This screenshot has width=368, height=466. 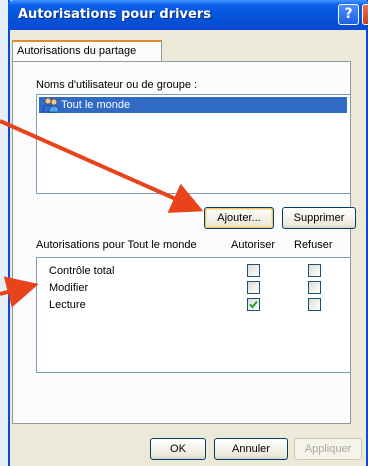 I want to click on arrow-to-permissions, so click(x=19, y=292).